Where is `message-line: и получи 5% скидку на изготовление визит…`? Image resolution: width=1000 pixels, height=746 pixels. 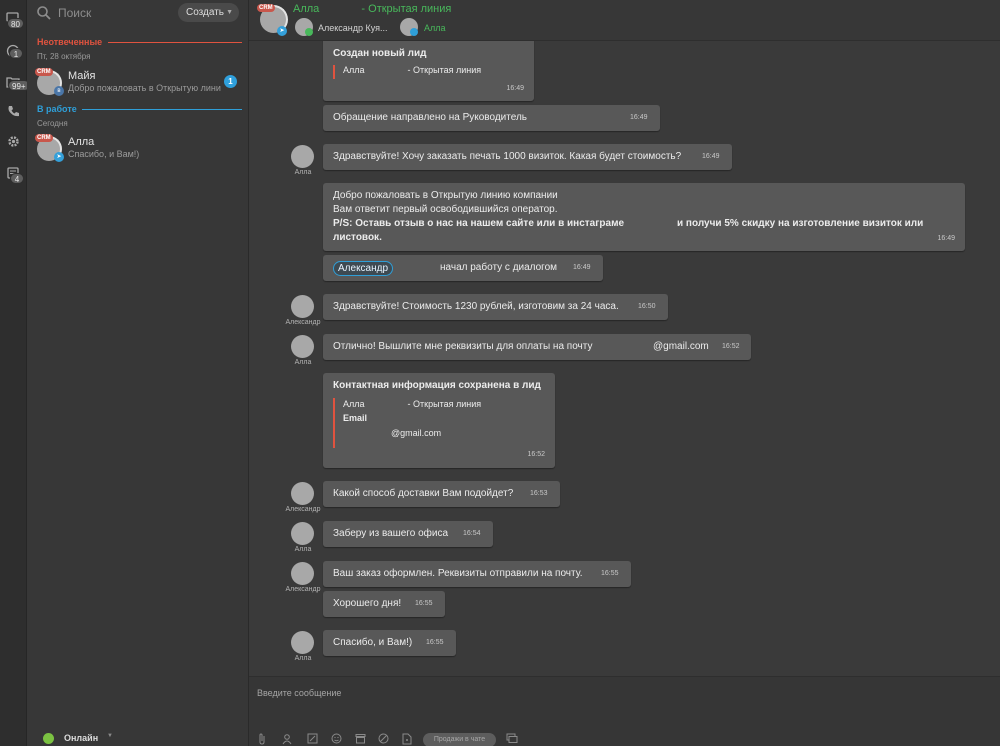
message-line: и получи 5% скидку на изготовление визит… is located at coordinates (800, 223).